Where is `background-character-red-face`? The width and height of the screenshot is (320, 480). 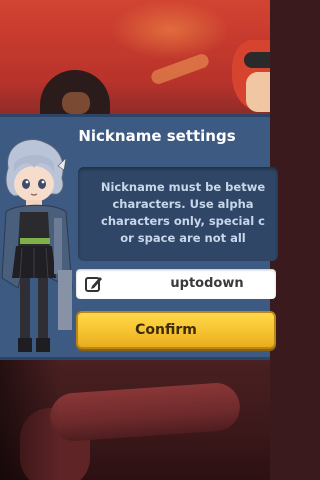
background-character-red-face is located at coordinates (258, 92).